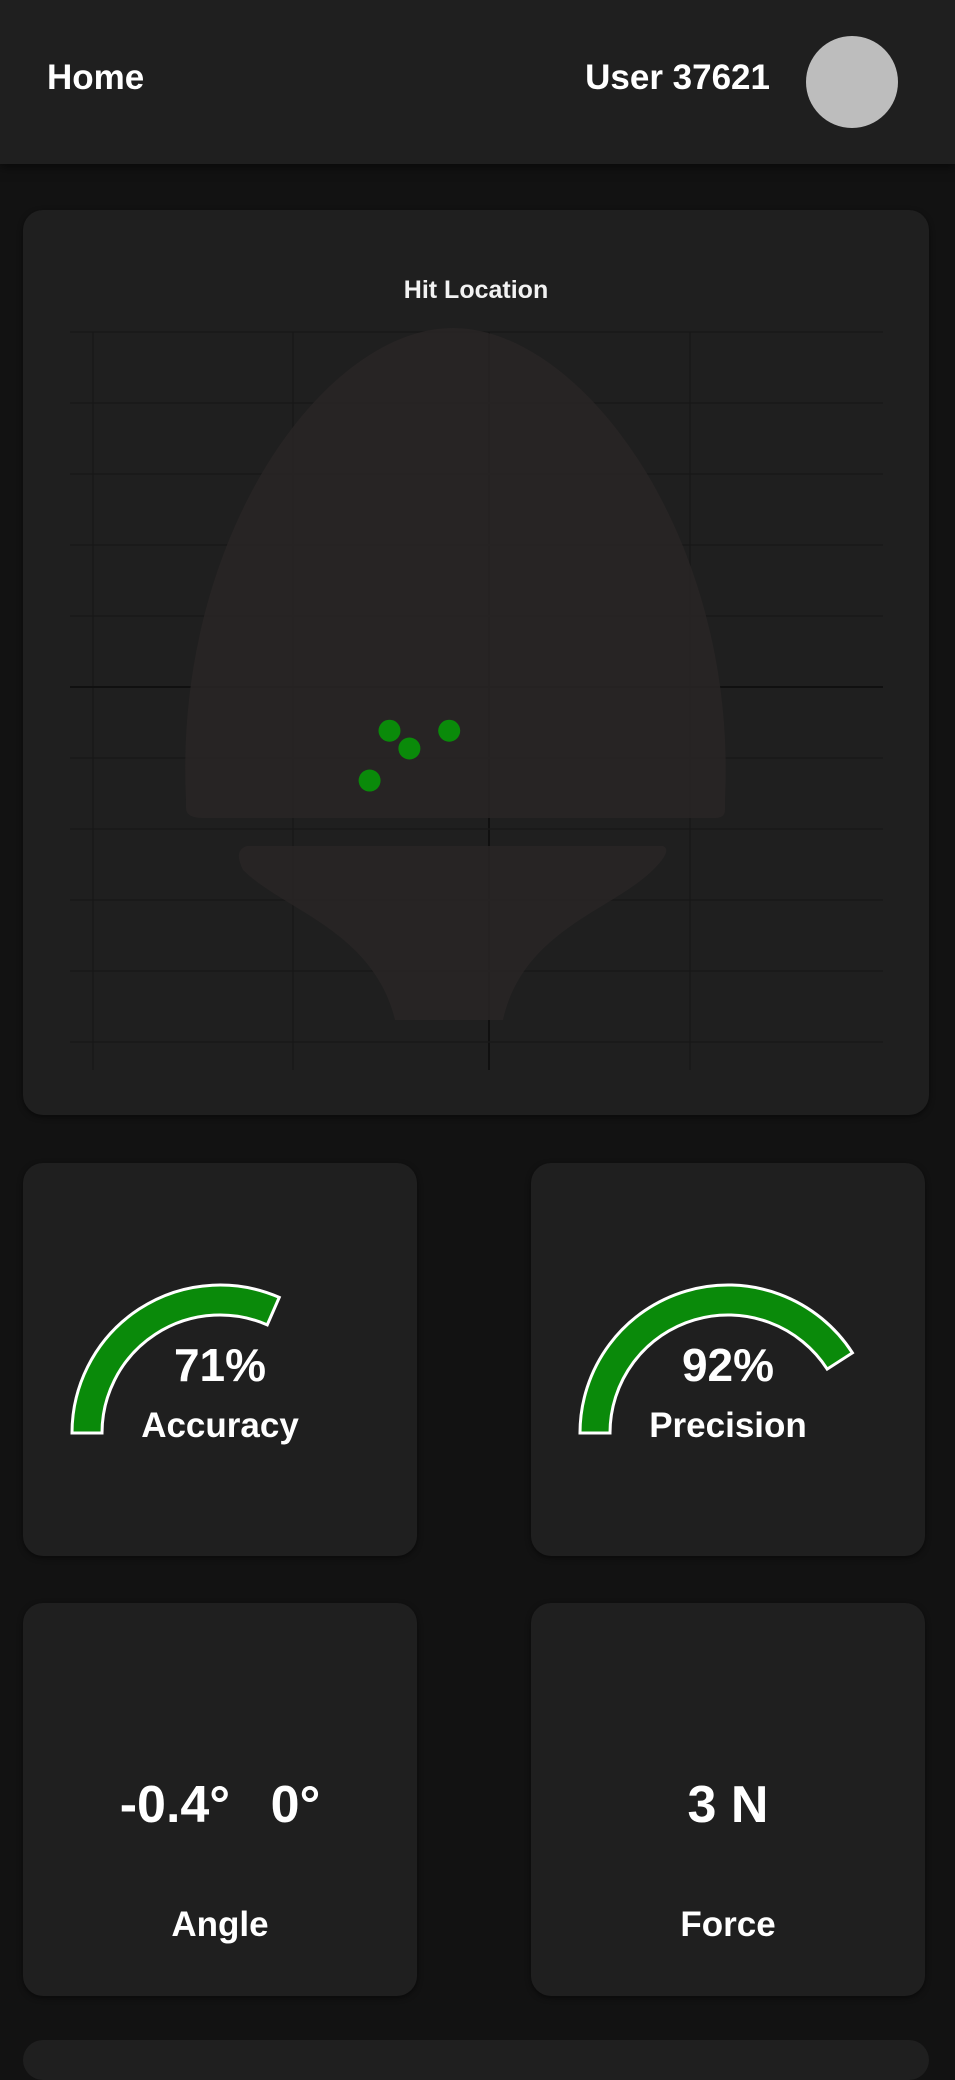  I want to click on angle-value: -0.4° 0°, so click(220, 1805).